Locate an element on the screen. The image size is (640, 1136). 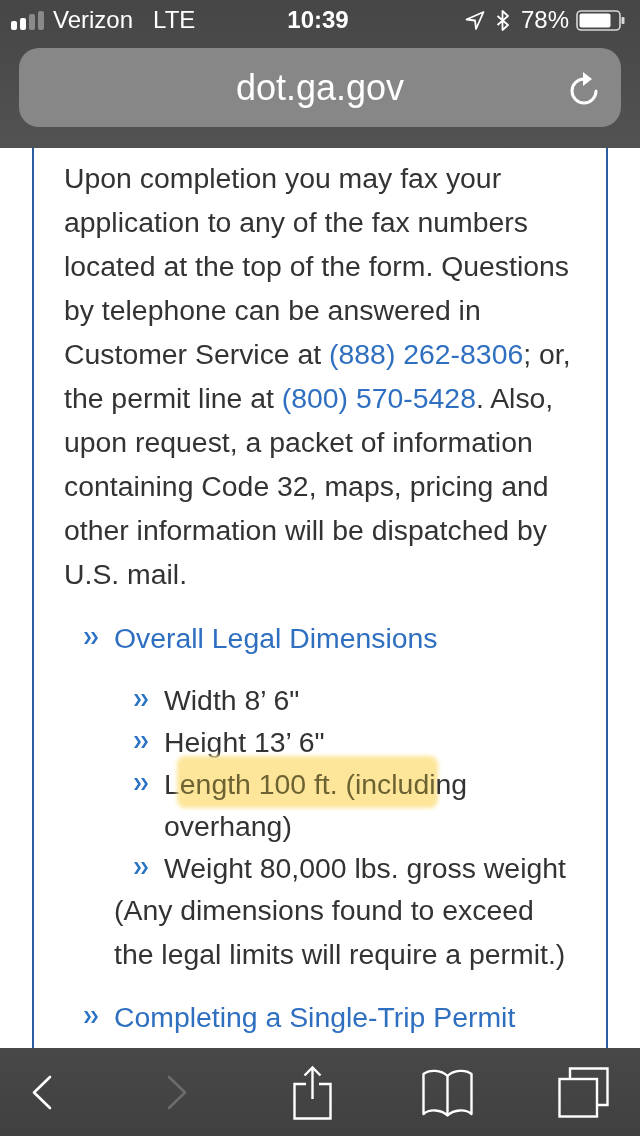
battery-percentage: 78% is located at coordinates (544, 20).